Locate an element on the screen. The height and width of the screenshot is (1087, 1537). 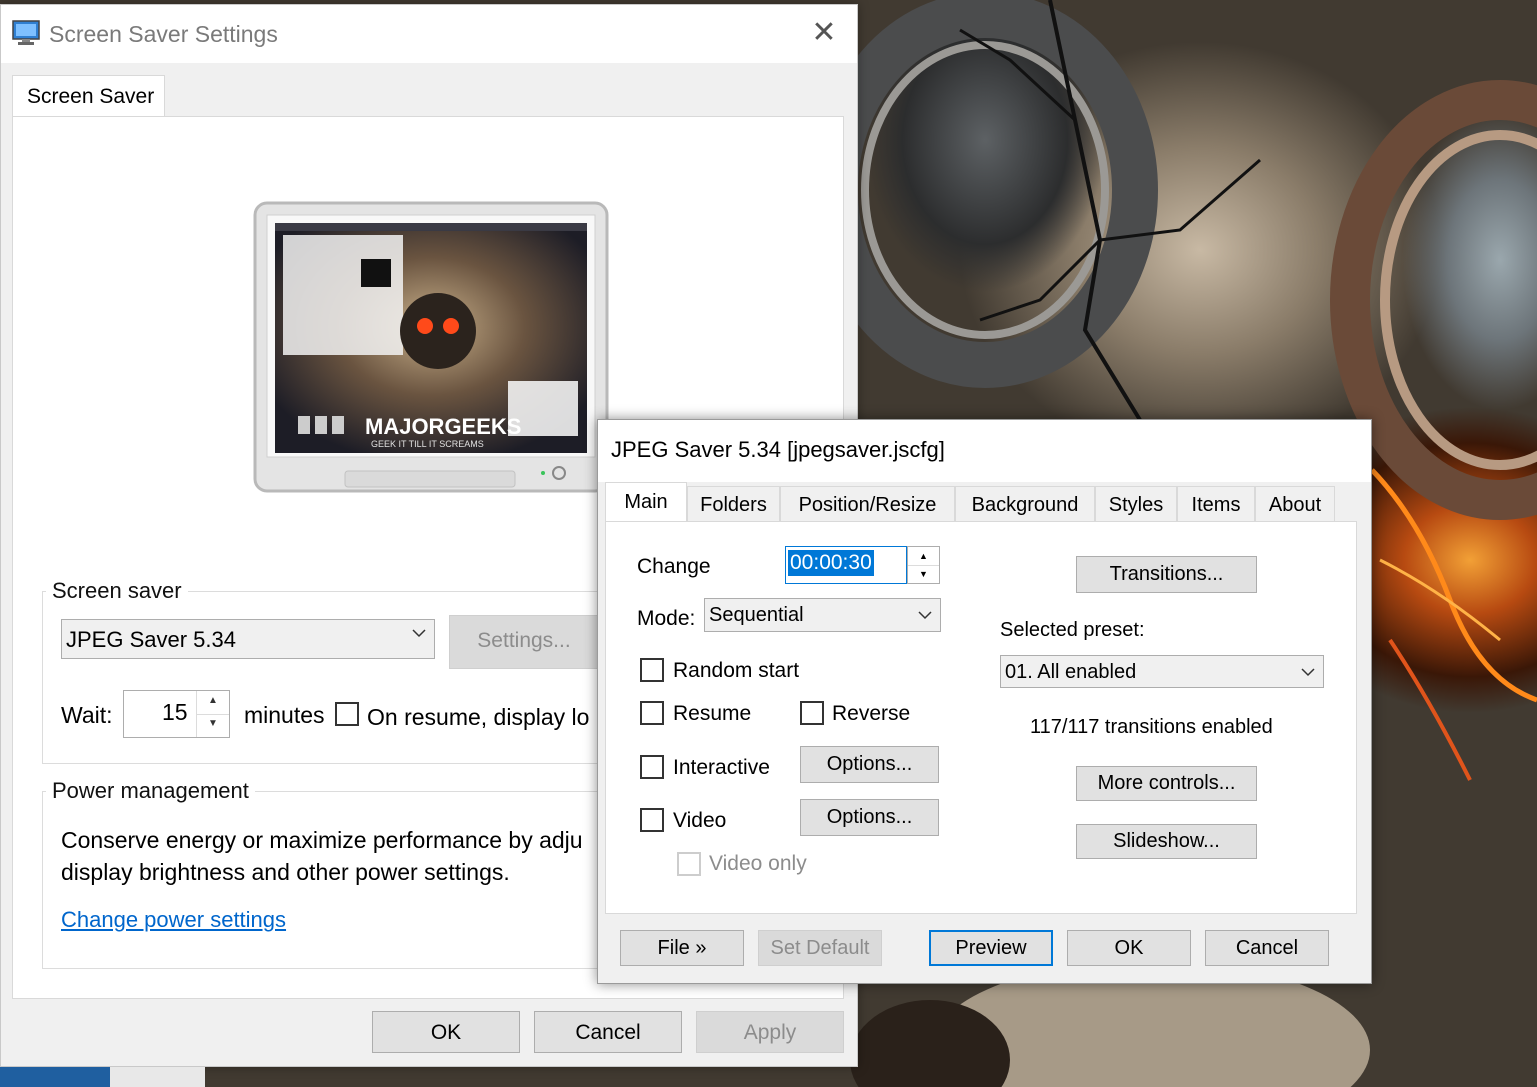
video-only-checkbox is located at coordinates (689, 864).